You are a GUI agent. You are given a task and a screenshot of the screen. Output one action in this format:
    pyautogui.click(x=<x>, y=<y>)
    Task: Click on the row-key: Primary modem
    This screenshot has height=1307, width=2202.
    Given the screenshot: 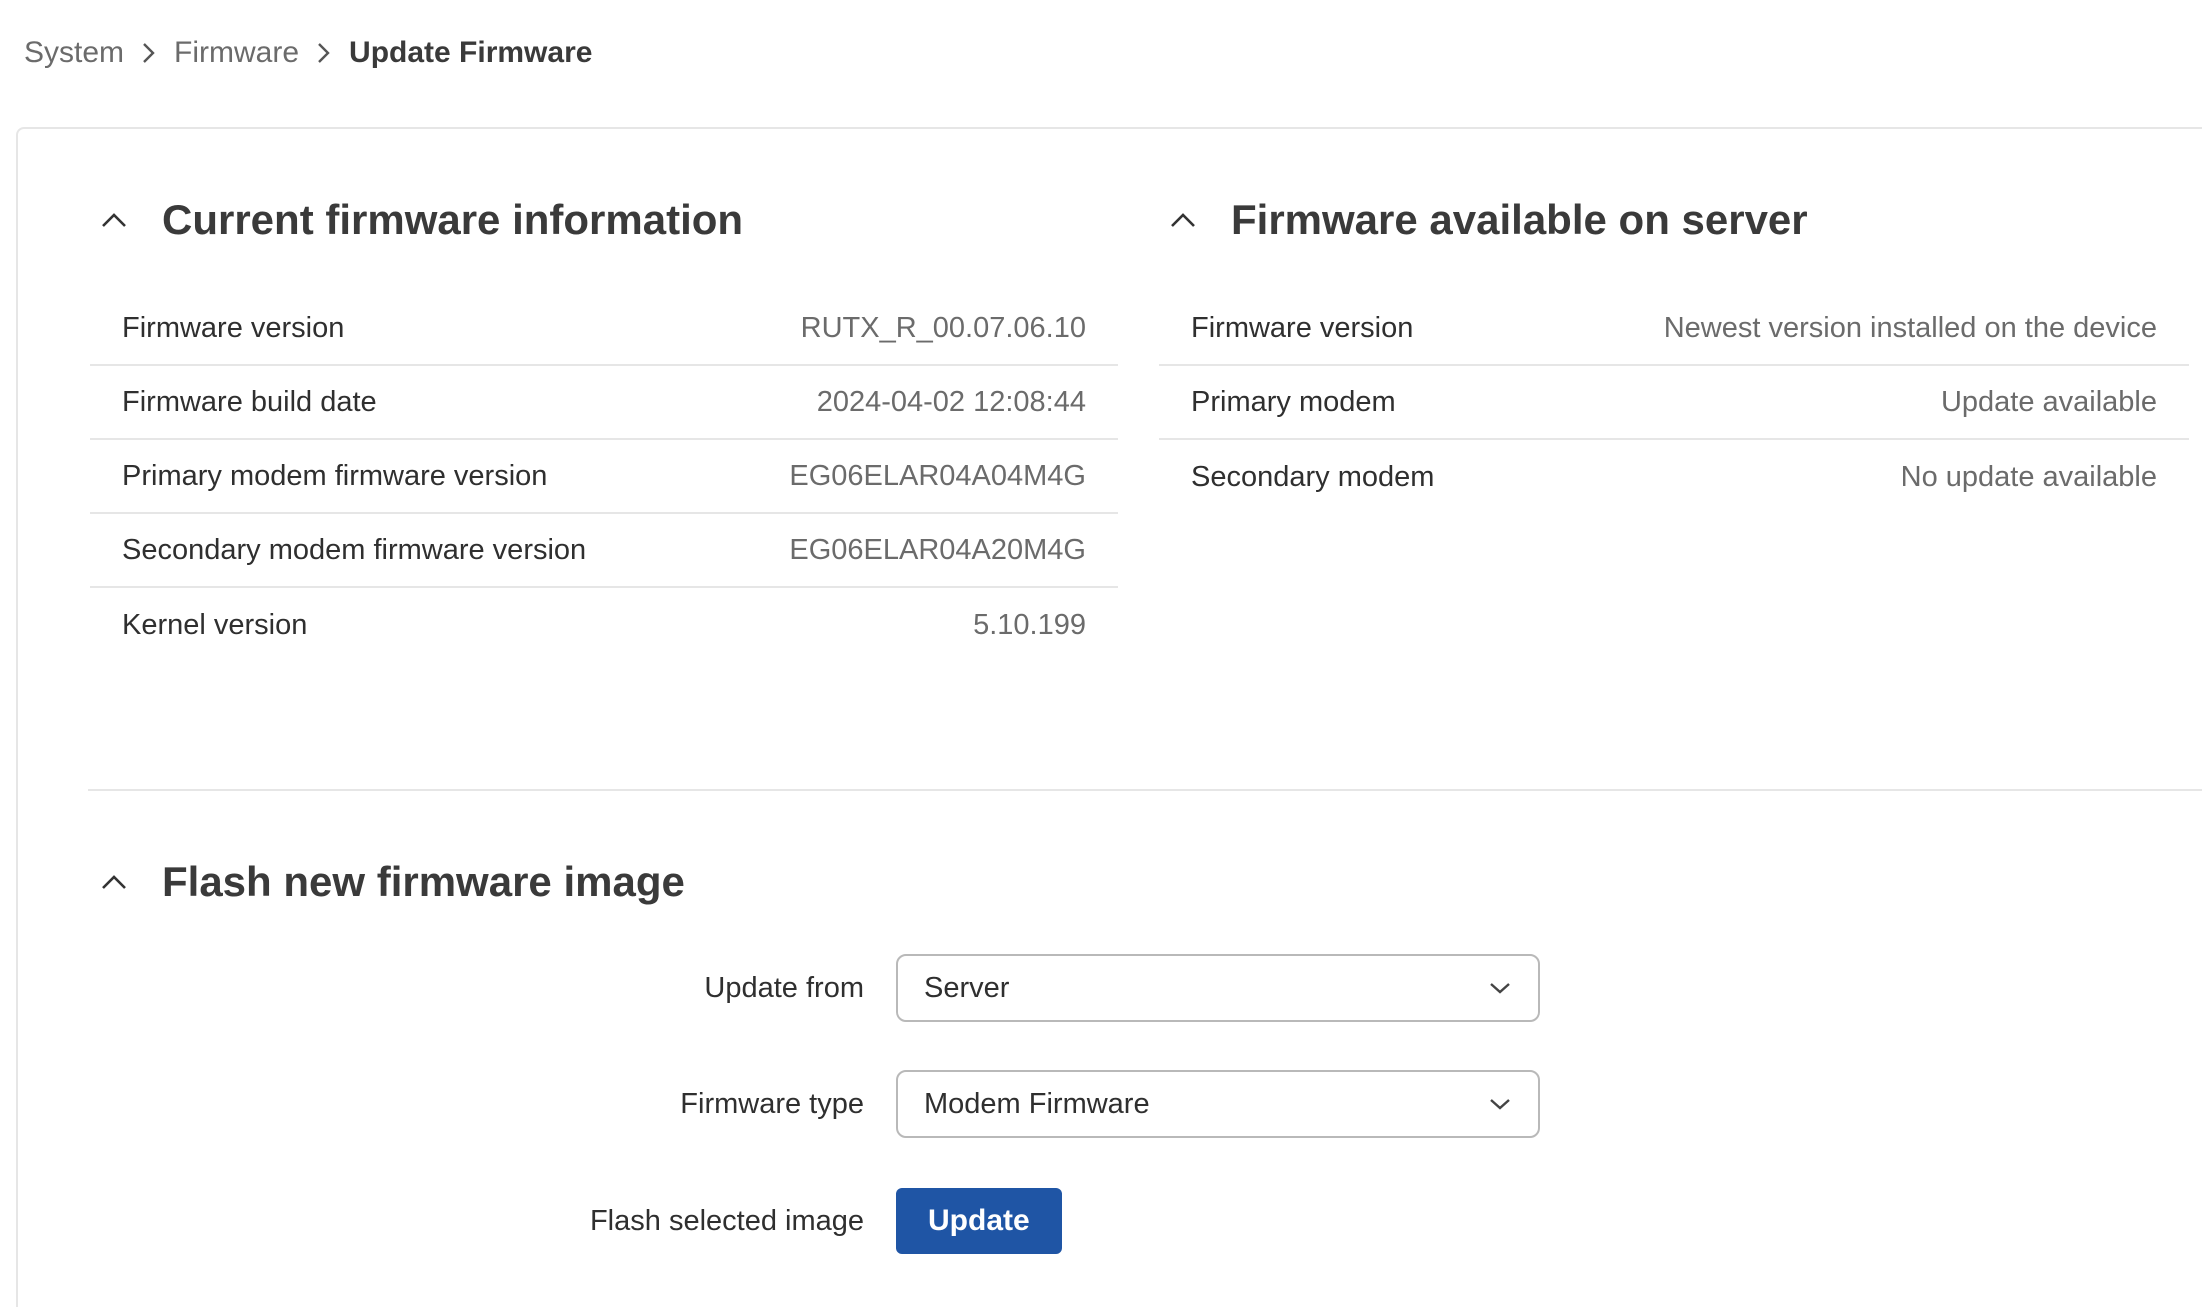 What is the action you would take?
    pyautogui.click(x=1293, y=401)
    